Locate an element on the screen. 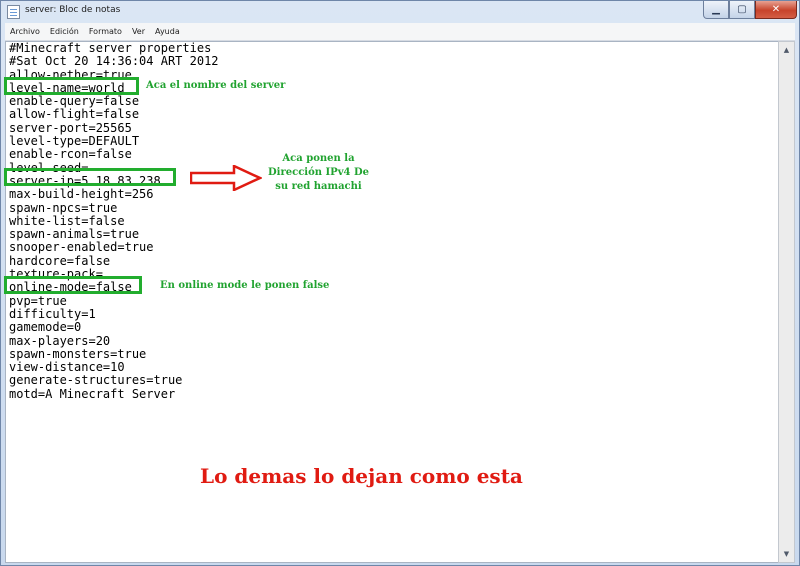 This screenshot has height=566, width=800. menu-bar: Archivo Edición Formato Ver Ayuda is located at coordinates (400, 32).